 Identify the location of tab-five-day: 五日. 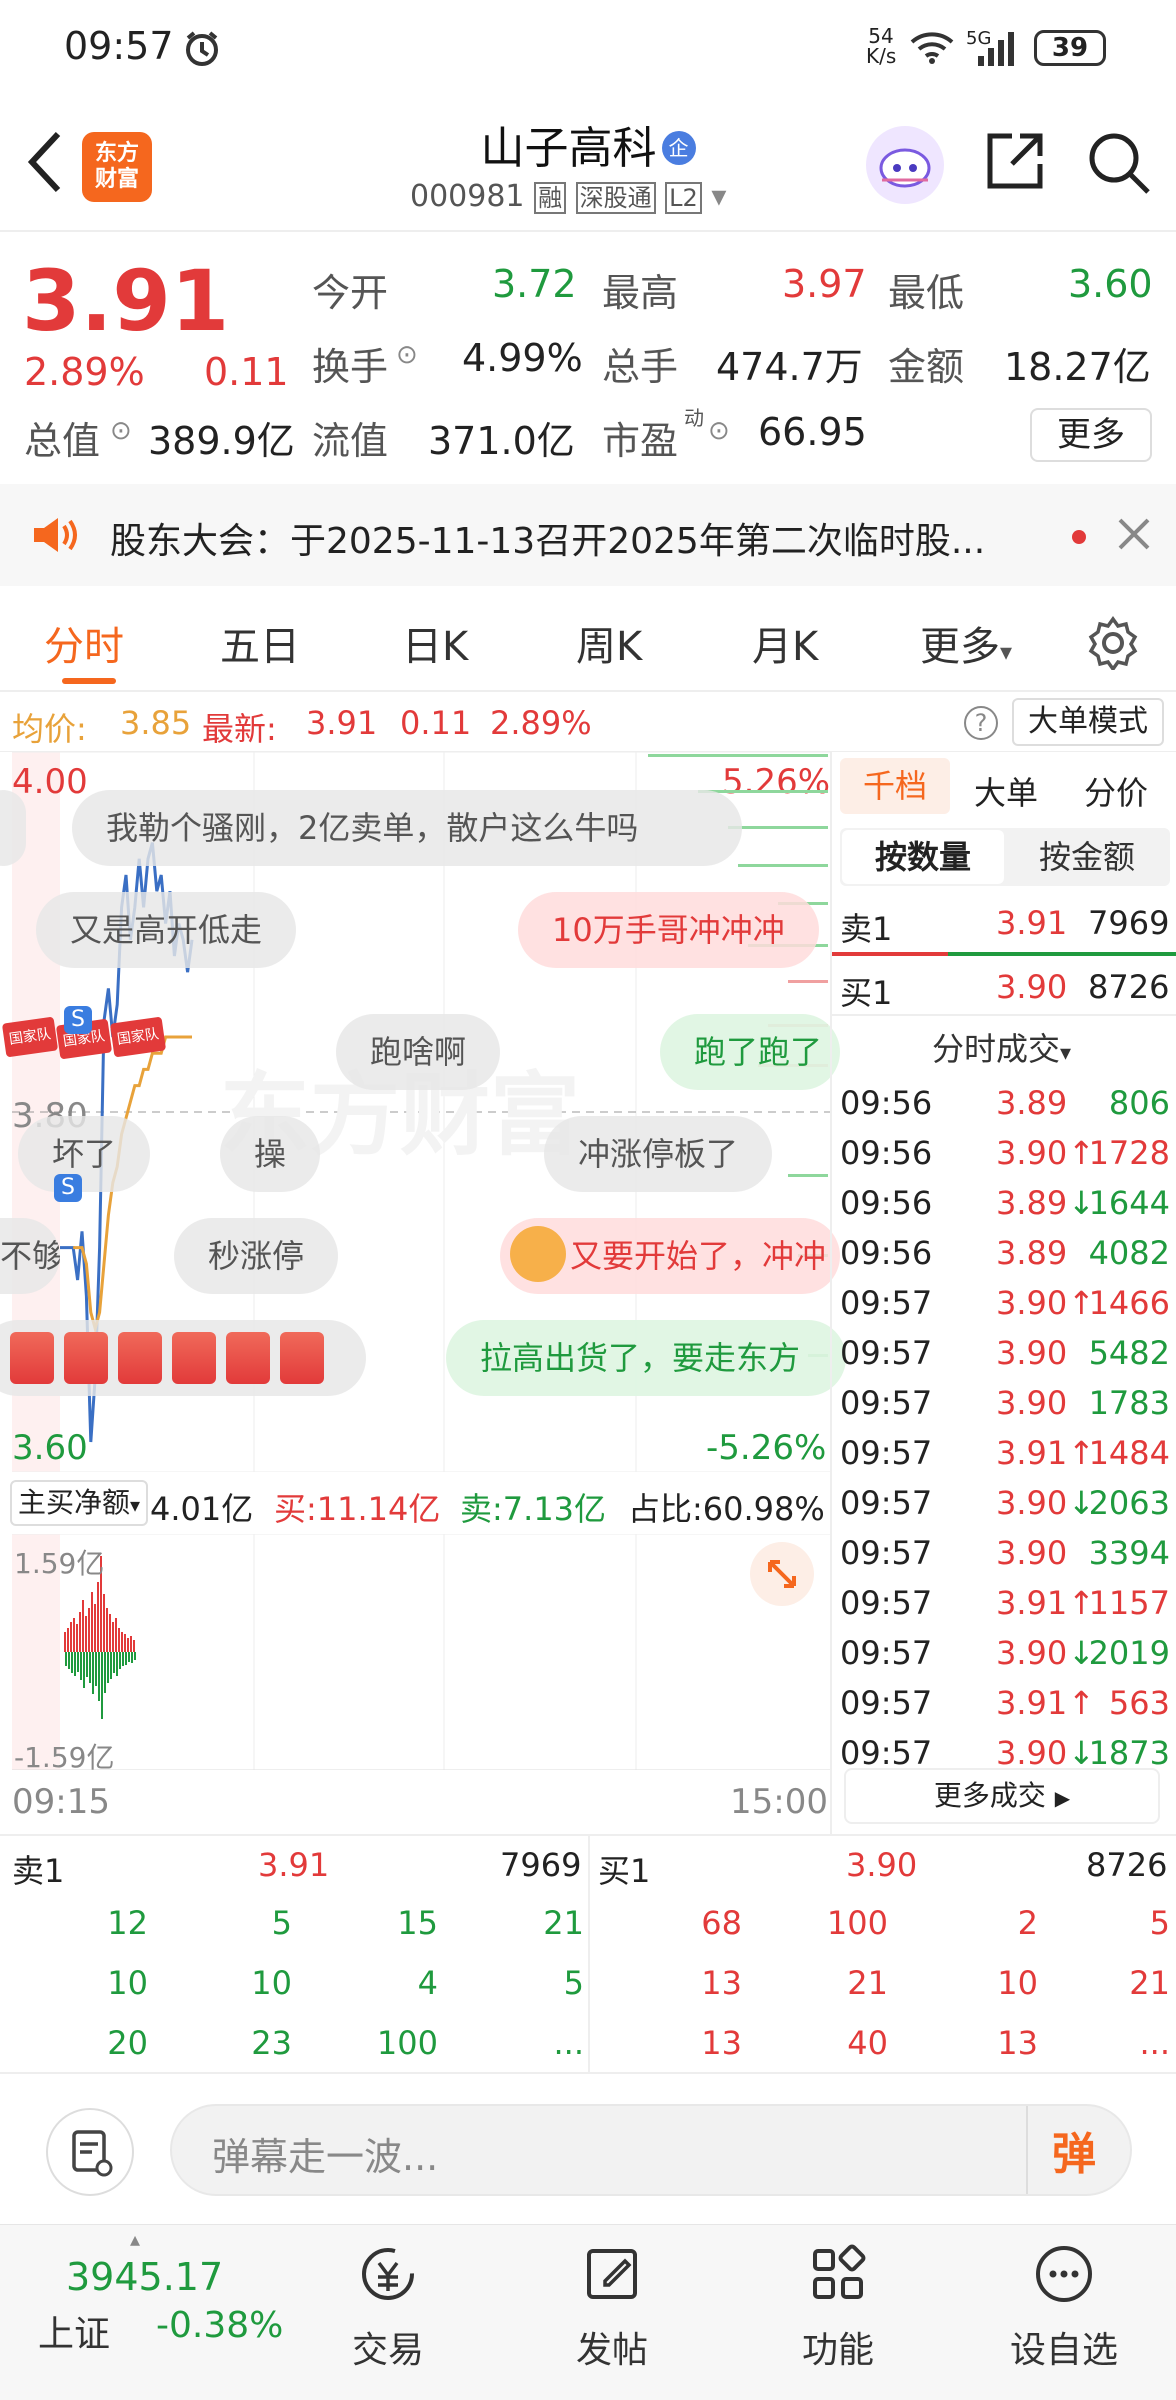
(260, 643).